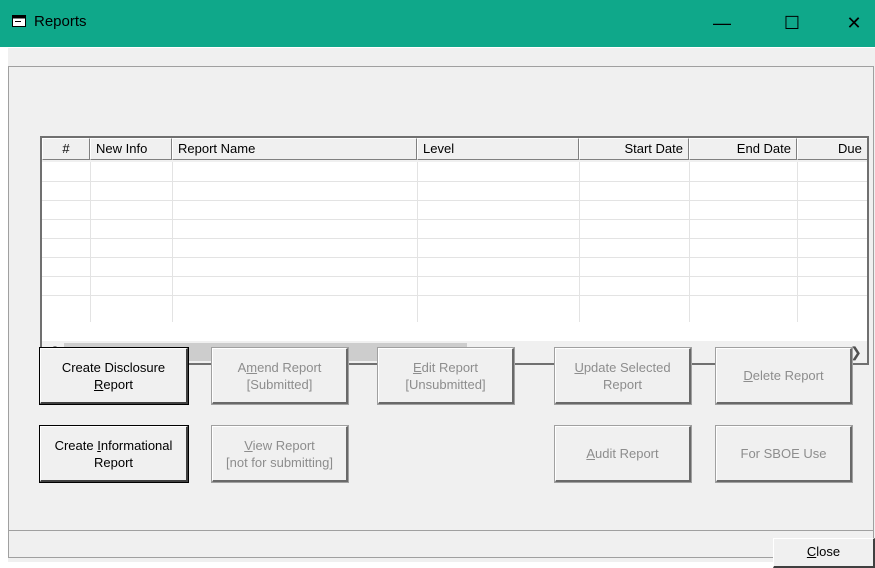 The height and width of the screenshot is (568, 875). What do you see at coordinates (289, 367) in the screenshot?
I see `amend-label-rest: end Report` at bounding box center [289, 367].